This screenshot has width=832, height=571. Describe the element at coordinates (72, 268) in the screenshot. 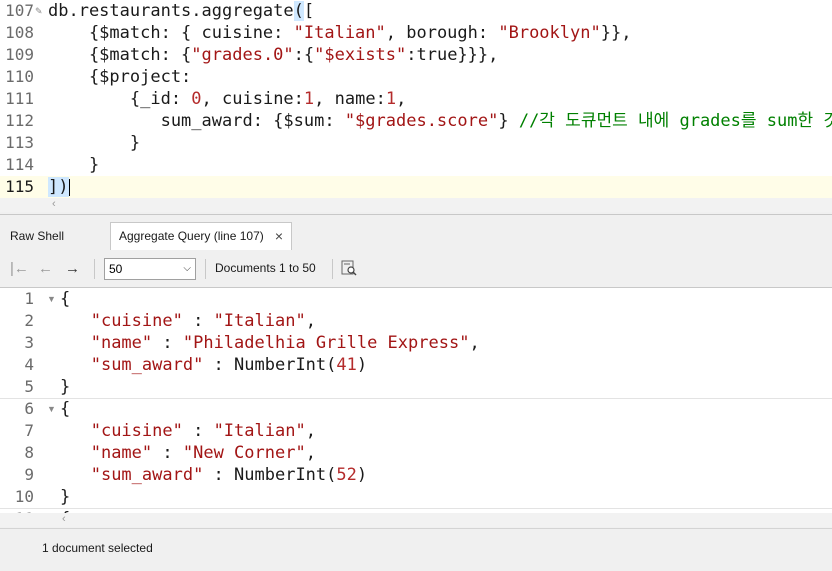

I see `next-page-button: →` at that location.